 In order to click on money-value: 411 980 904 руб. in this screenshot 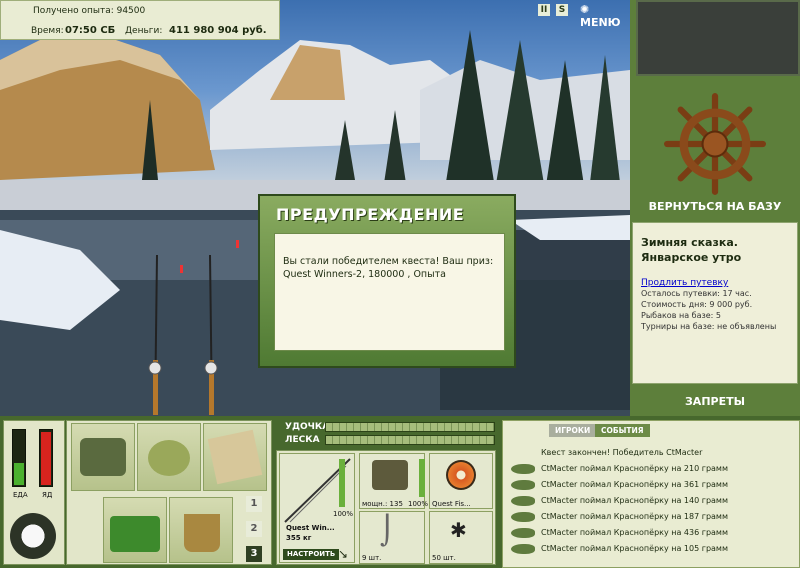, I will do `click(218, 30)`.